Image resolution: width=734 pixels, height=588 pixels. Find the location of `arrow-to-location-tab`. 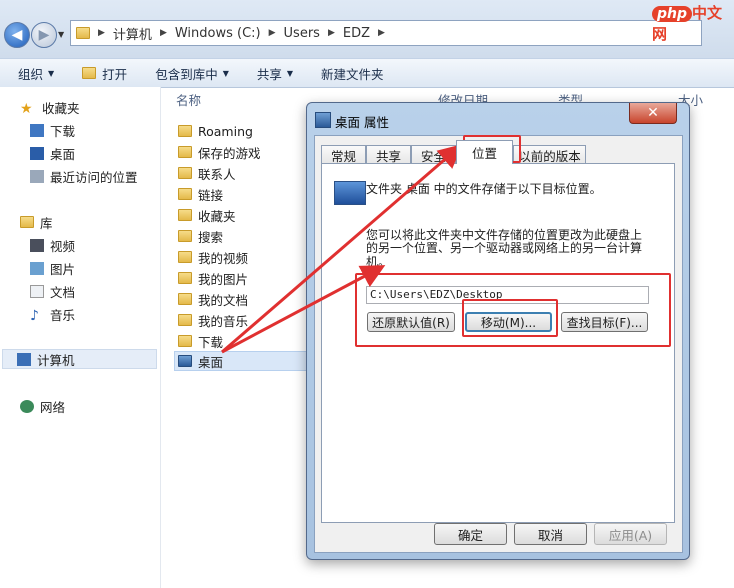

arrow-to-location-tab is located at coordinates (342, 249).